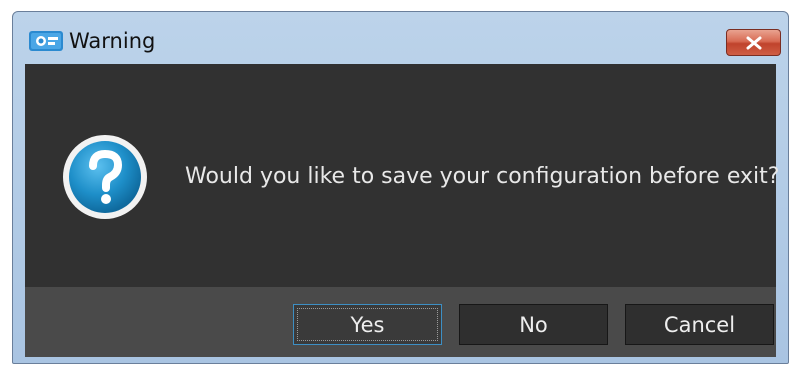 This screenshot has height=372, width=792. I want to click on yes-button-label: Yes, so click(367, 324).